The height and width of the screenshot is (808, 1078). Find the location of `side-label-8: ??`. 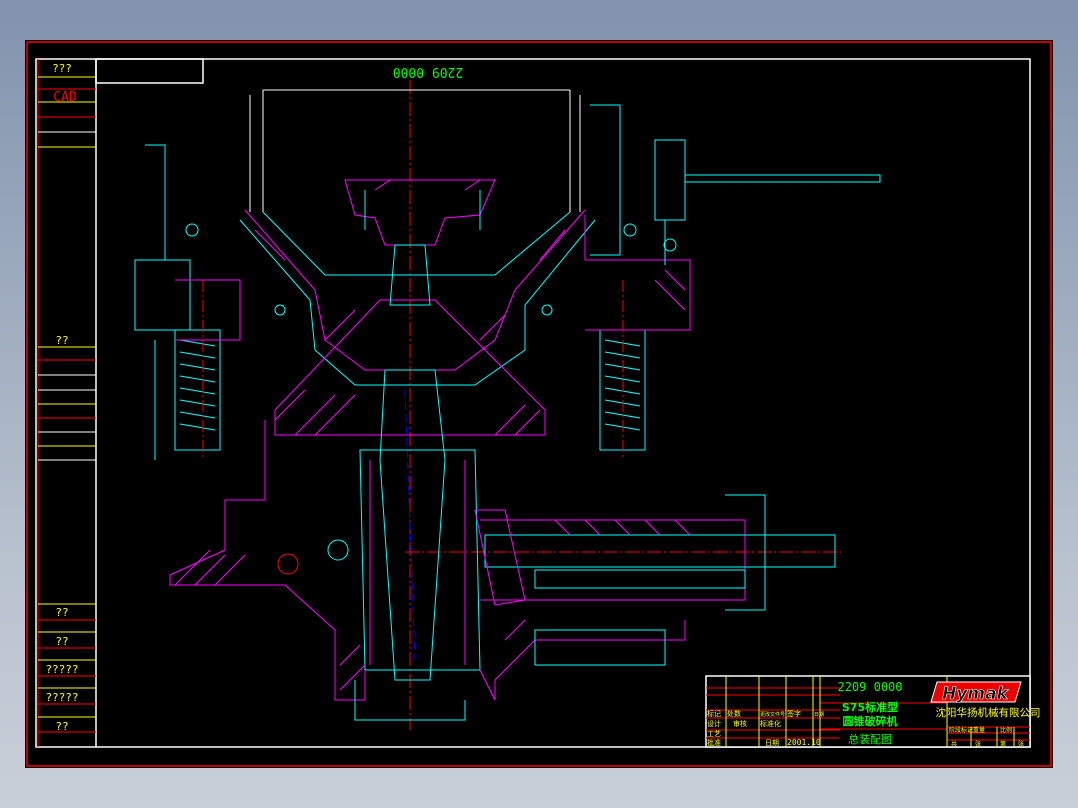

side-label-8: ?? is located at coordinates (61, 726).